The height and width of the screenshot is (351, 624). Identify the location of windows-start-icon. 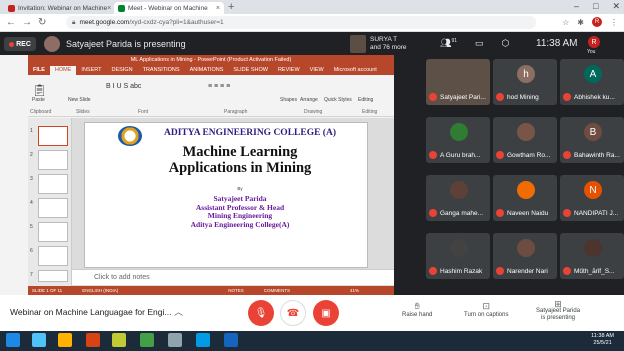
(13, 340).